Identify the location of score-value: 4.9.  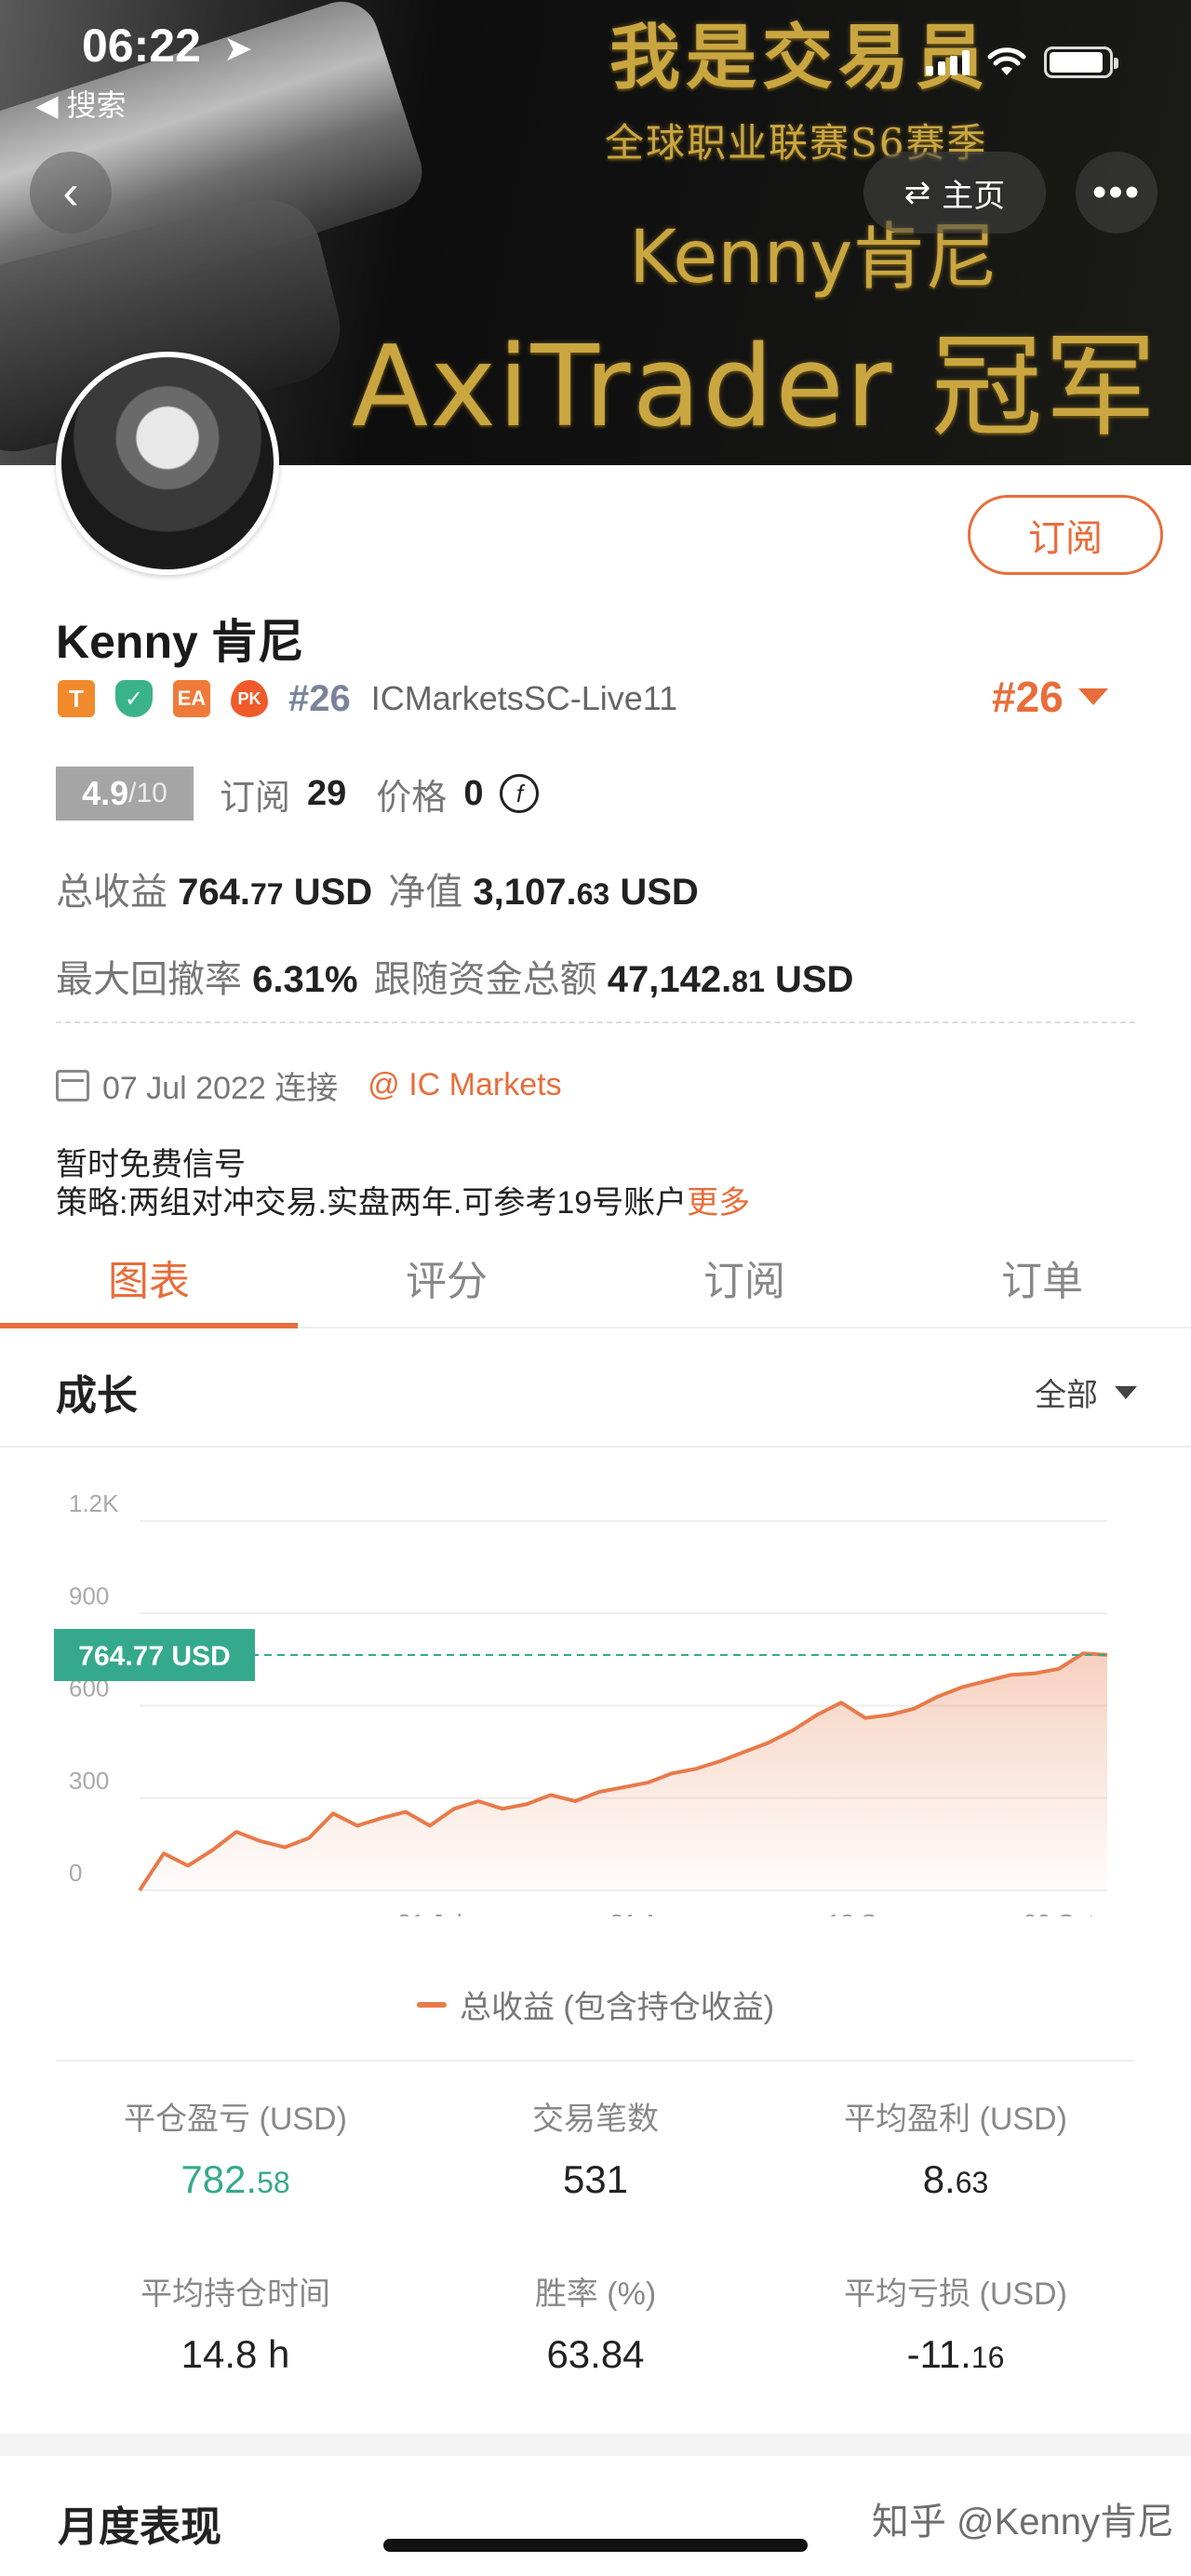
(105, 793).